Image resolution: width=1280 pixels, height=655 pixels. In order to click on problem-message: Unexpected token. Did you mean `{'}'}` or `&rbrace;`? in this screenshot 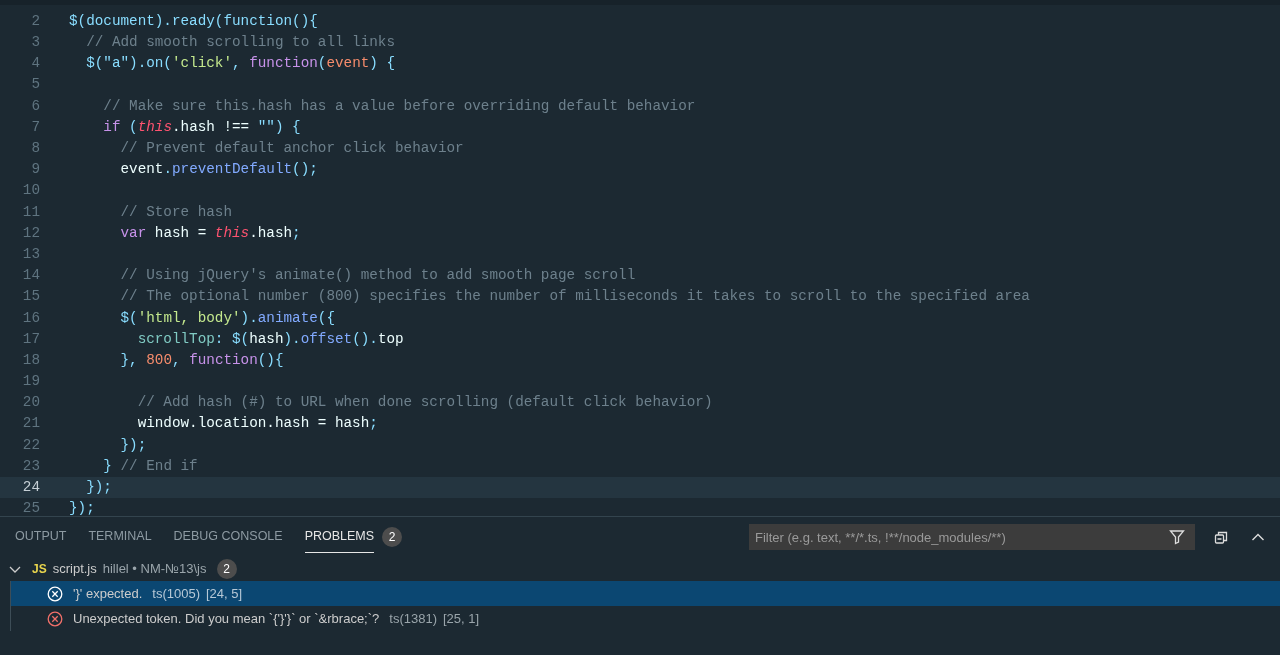, I will do `click(226, 618)`.